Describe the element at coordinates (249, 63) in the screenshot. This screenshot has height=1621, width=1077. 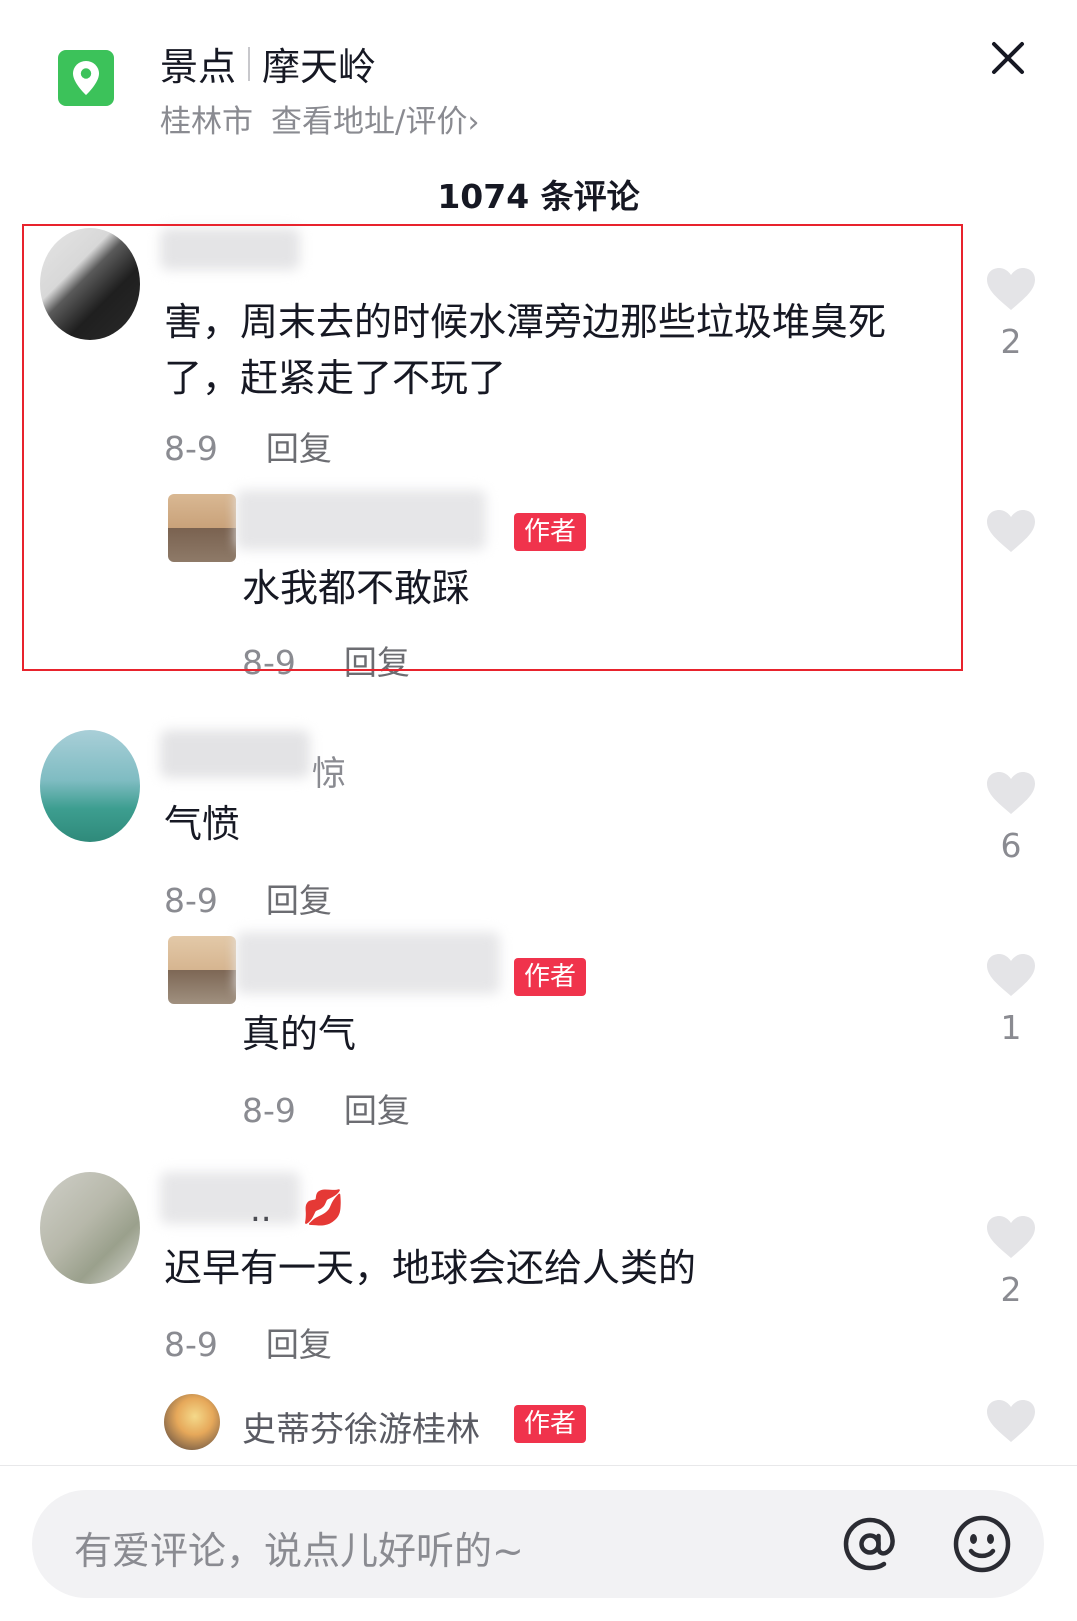
I see `title-divider` at that location.